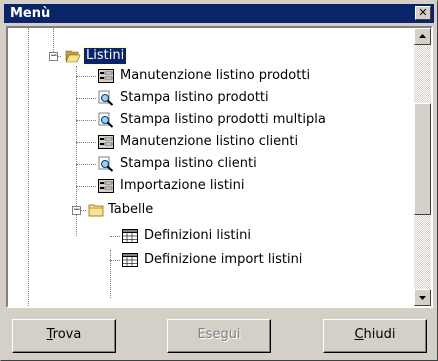 The height and width of the screenshot is (361, 438). What do you see at coordinates (422, 159) in the screenshot?
I see `scroll-thumb` at bounding box center [422, 159].